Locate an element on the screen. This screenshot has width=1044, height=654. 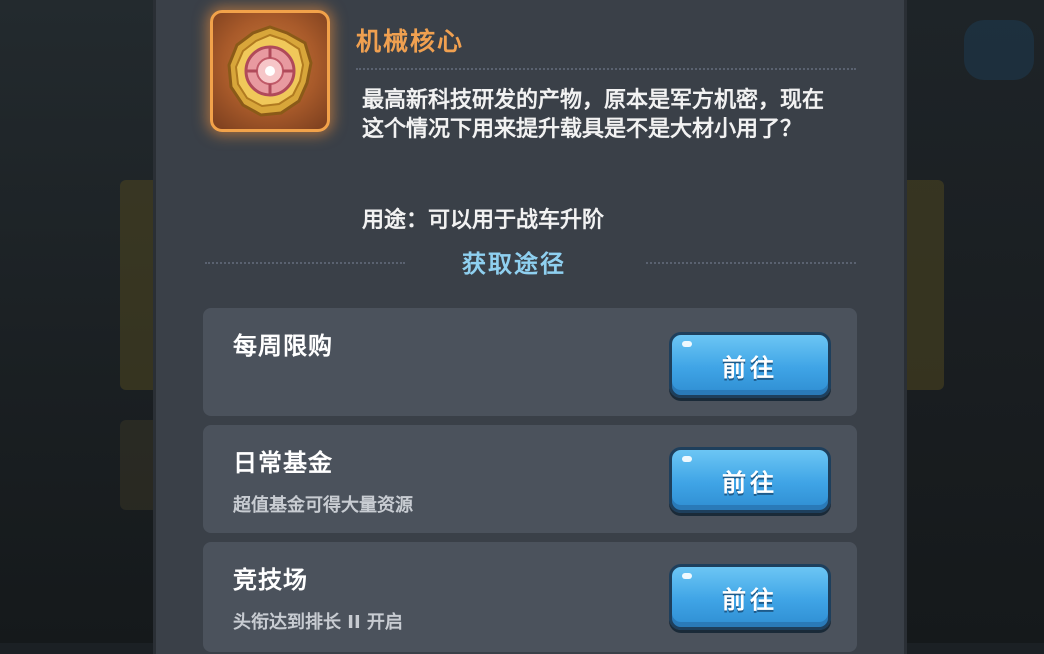
item-name: 机械核心 is located at coordinates (410, 41).